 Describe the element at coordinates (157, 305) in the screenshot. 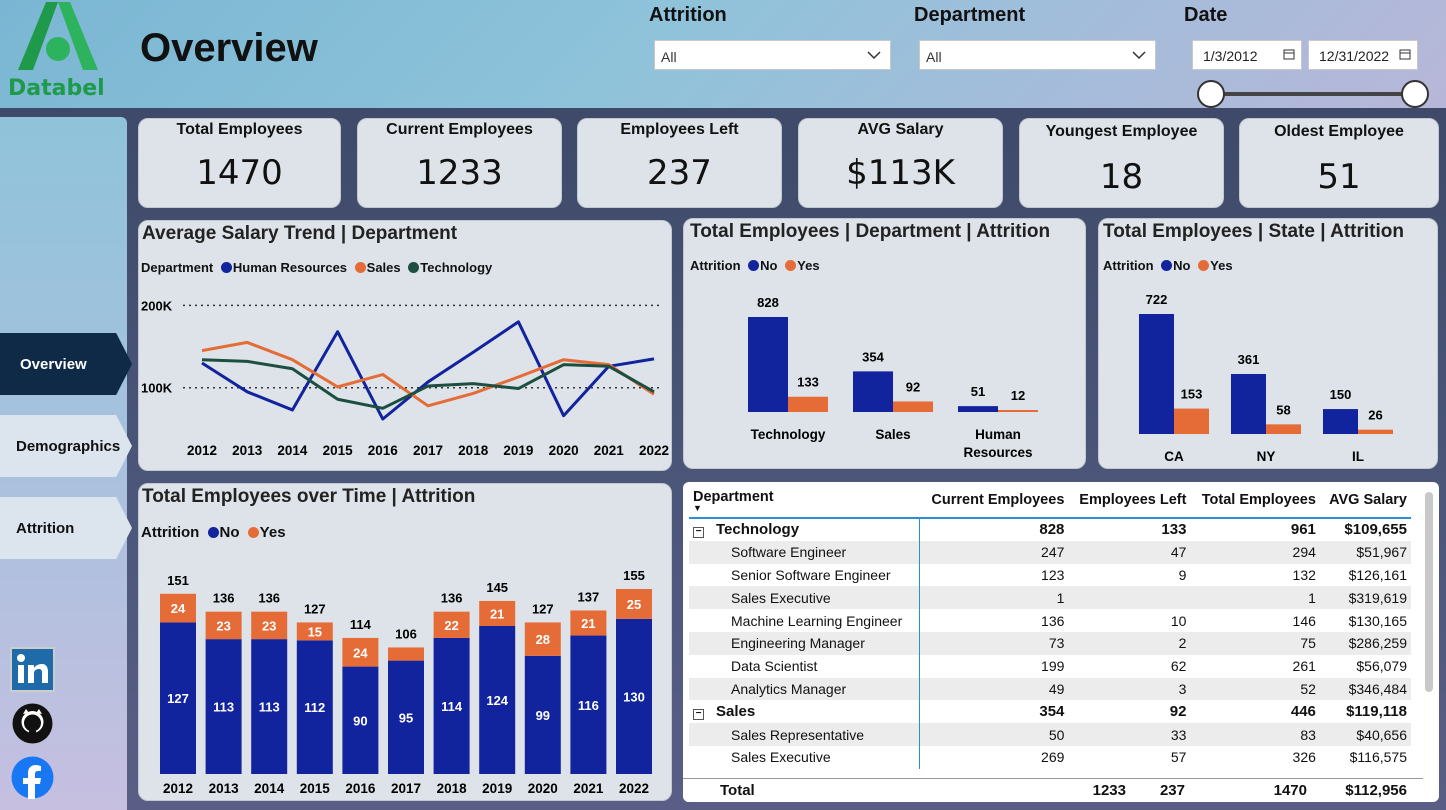

I see `y-tick-label: 200K` at that location.